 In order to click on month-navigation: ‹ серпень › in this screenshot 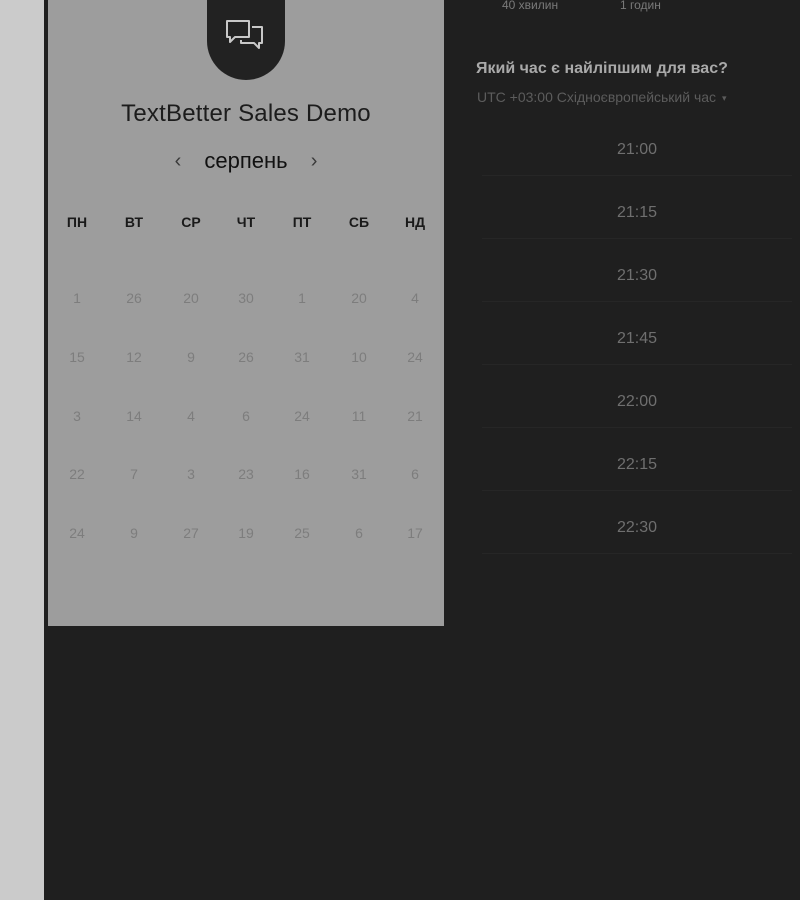, I will do `click(246, 163)`.